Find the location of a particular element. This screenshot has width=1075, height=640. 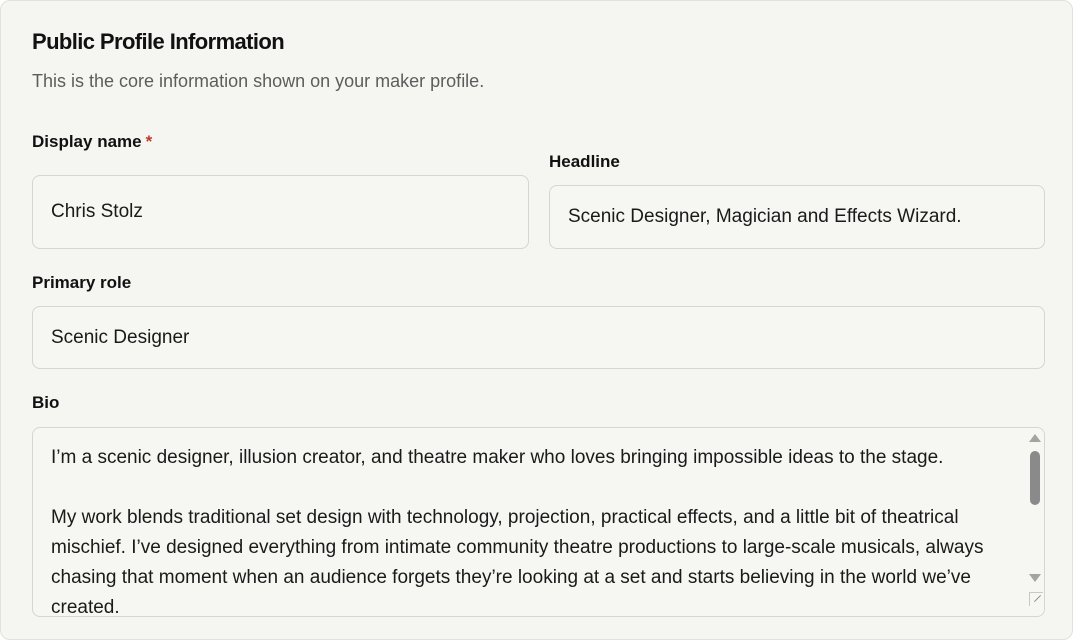

bio-scrollbar is located at coordinates (1034, 522).